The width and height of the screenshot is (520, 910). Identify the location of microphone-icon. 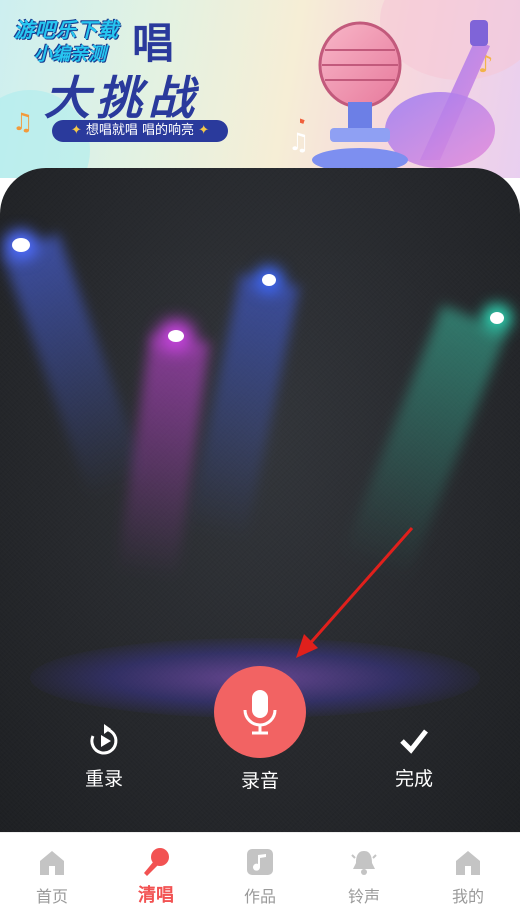
(260, 712).